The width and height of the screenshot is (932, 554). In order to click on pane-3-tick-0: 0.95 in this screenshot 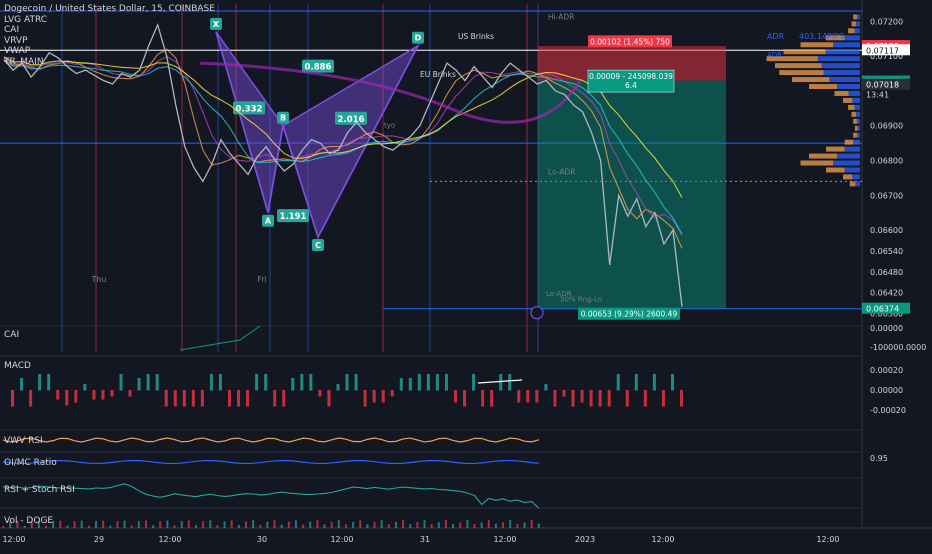, I will do `click(879, 458)`.